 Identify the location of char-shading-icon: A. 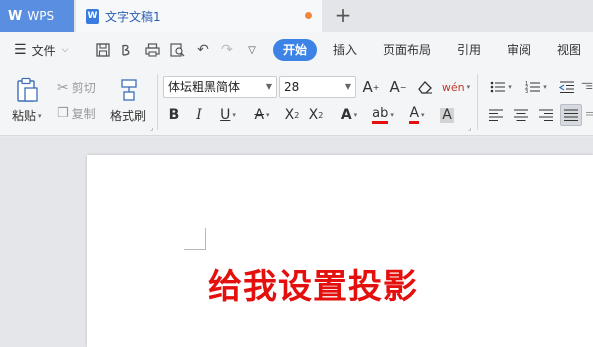
(447, 115).